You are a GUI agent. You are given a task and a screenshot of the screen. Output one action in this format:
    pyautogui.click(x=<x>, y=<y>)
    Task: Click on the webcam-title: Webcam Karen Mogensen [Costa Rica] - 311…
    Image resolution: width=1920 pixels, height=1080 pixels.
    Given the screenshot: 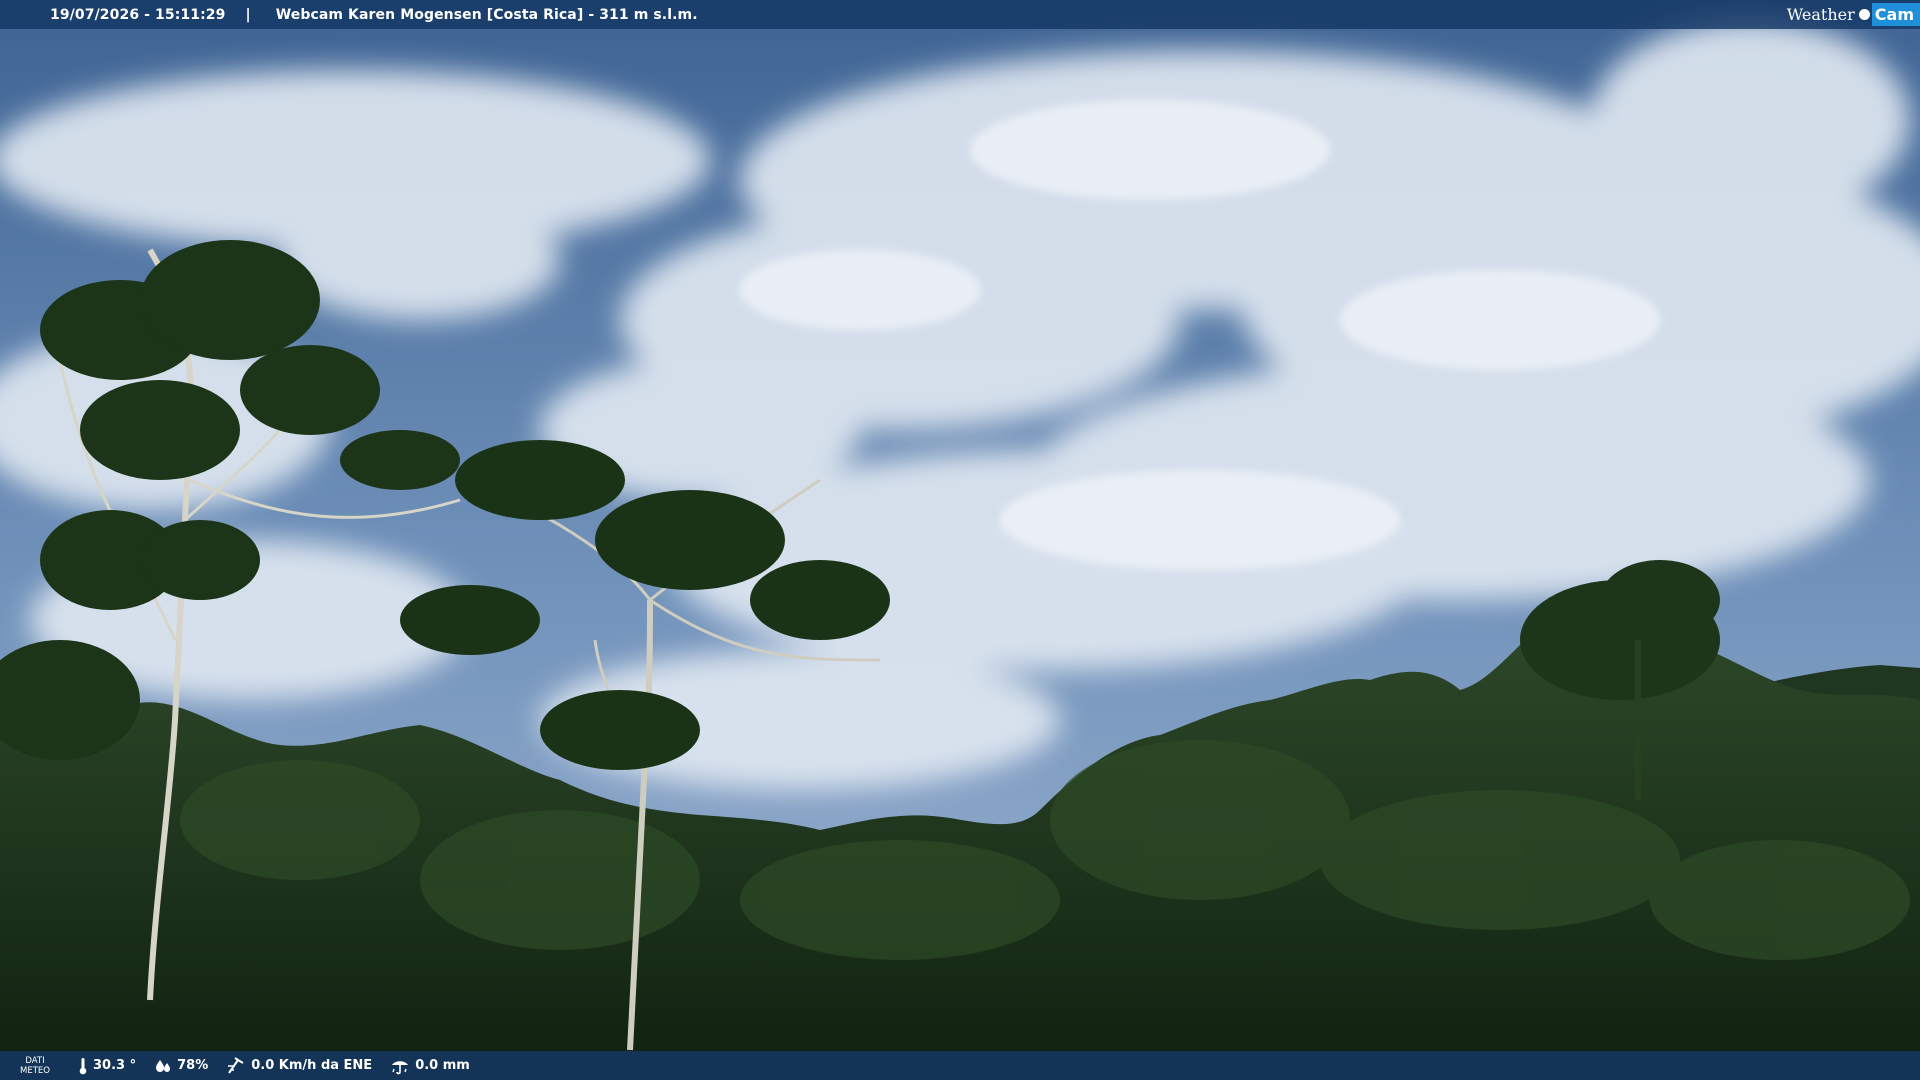 What is the action you would take?
    pyautogui.click(x=486, y=14)
    